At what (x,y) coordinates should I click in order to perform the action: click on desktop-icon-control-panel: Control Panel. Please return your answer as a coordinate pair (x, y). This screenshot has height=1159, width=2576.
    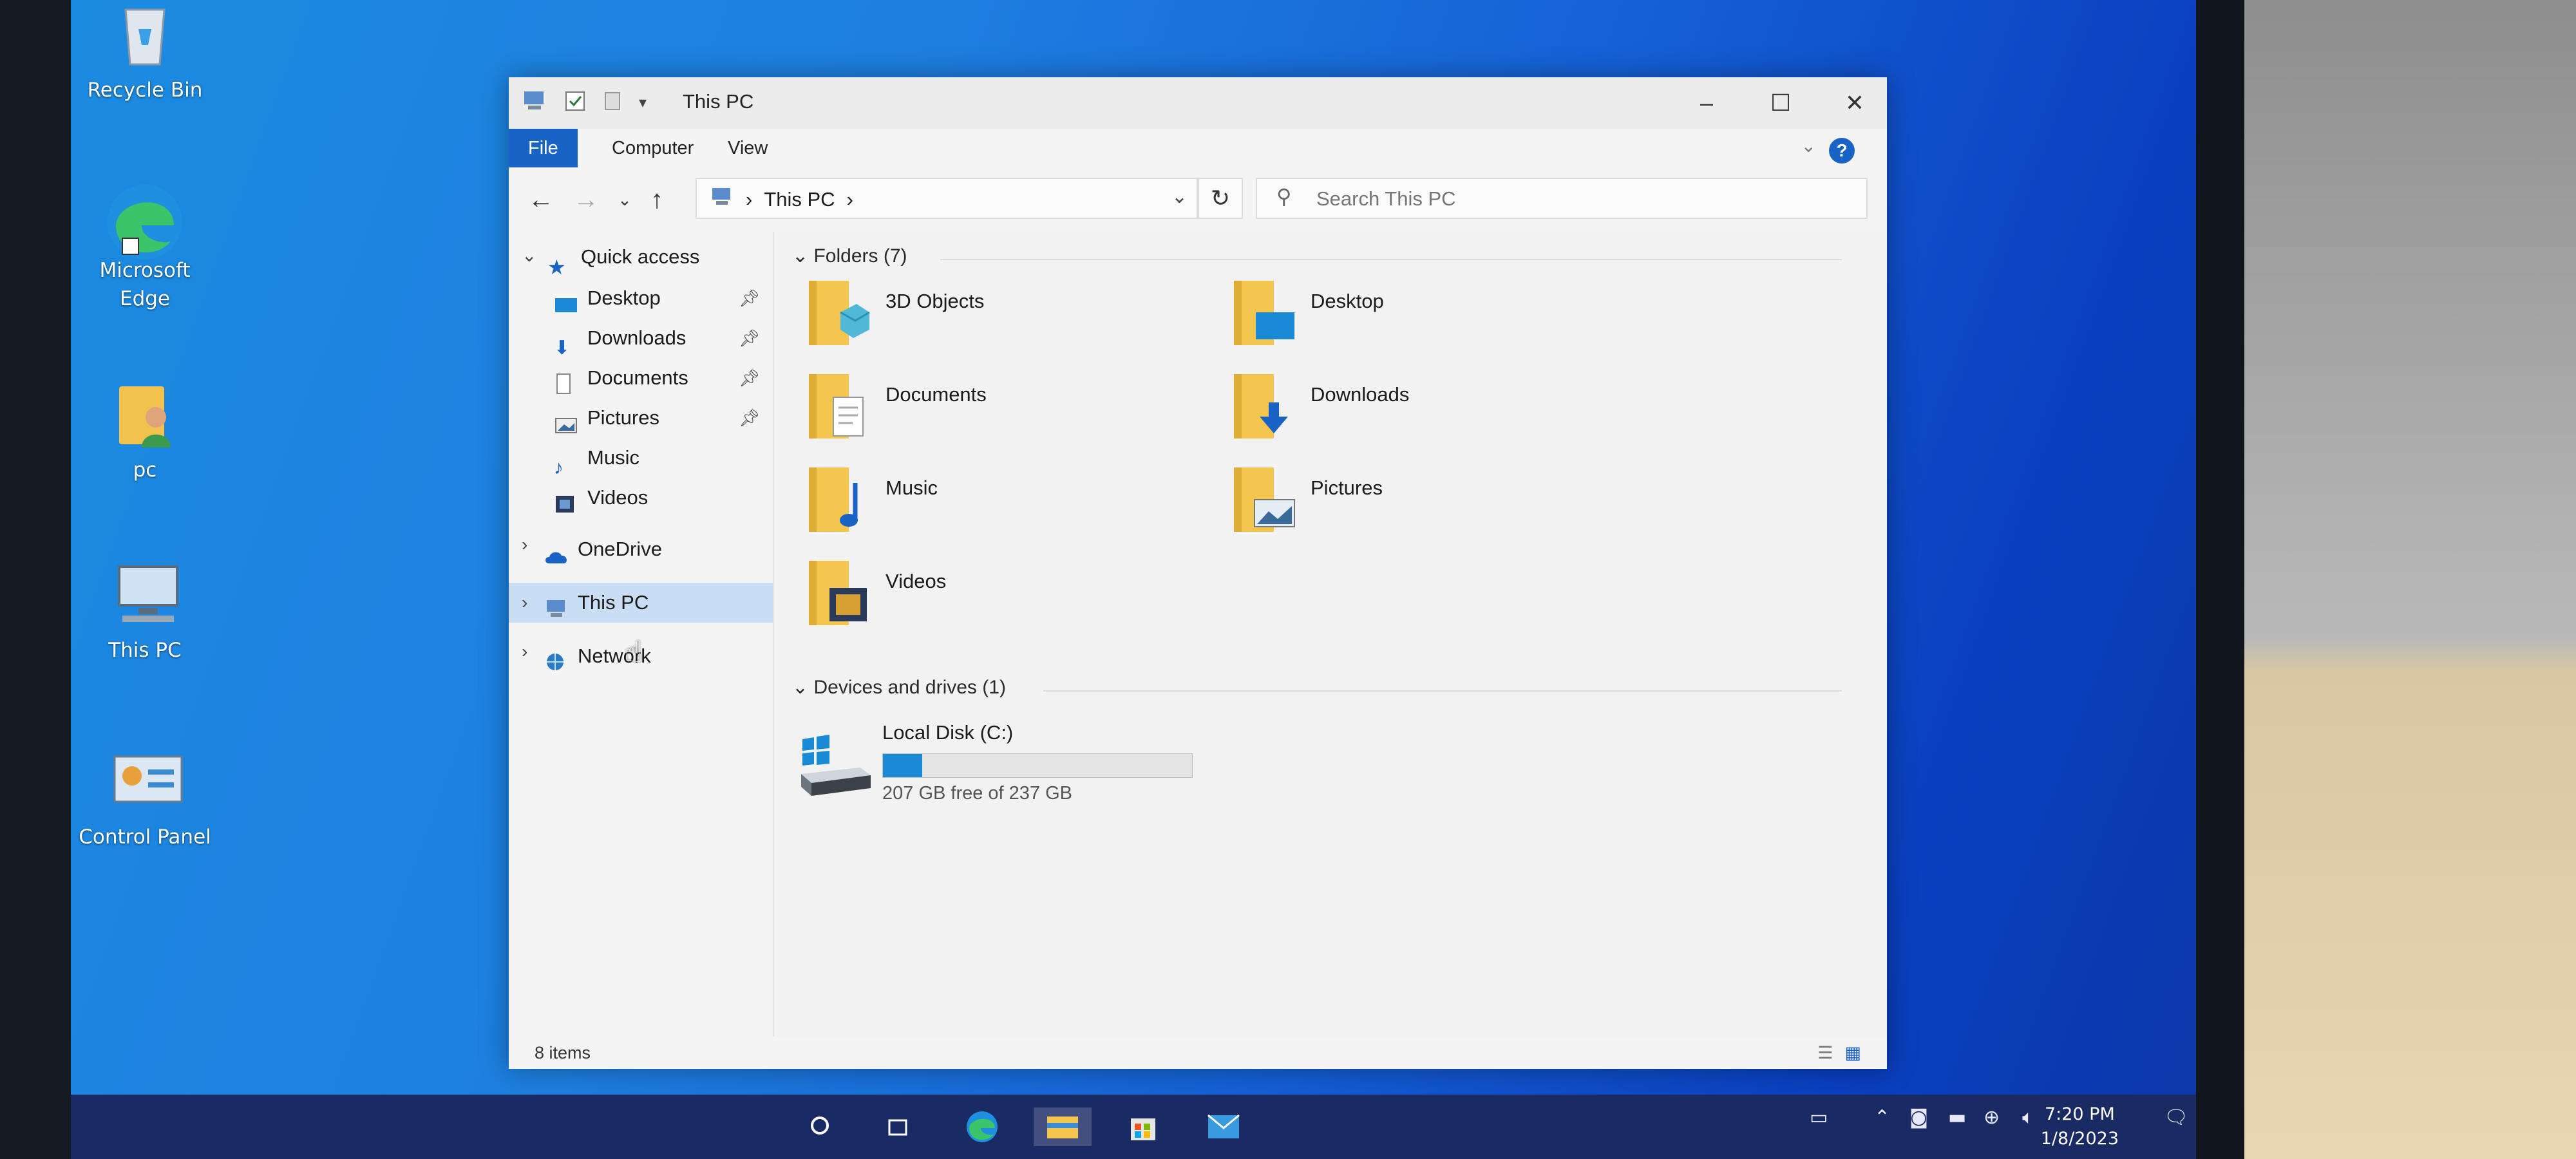
    Looking at the image, I should click on (145, 799).